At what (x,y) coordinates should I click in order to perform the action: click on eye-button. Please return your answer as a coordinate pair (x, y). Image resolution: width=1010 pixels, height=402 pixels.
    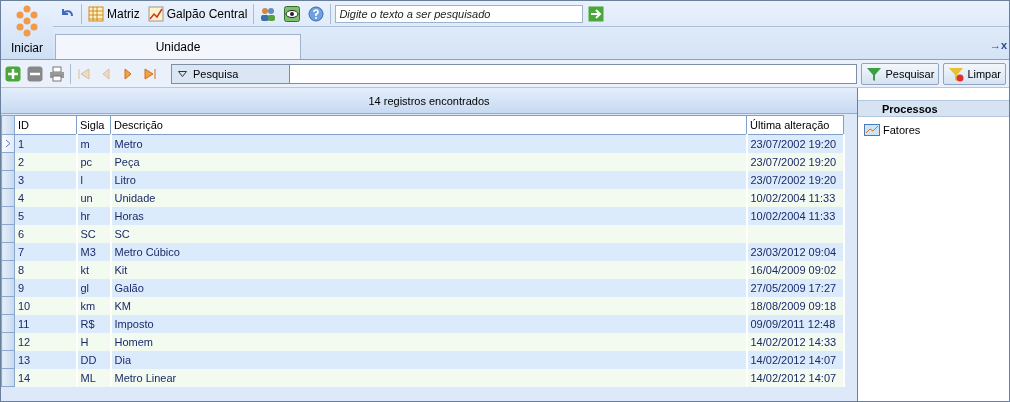
    Looking at the image, I should click on (292, 13).